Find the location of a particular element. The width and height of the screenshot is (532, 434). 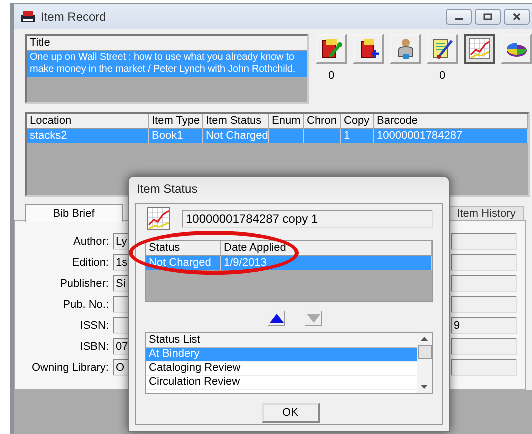

status-list-item: Circulation Review is located at coordinates (281, 383).